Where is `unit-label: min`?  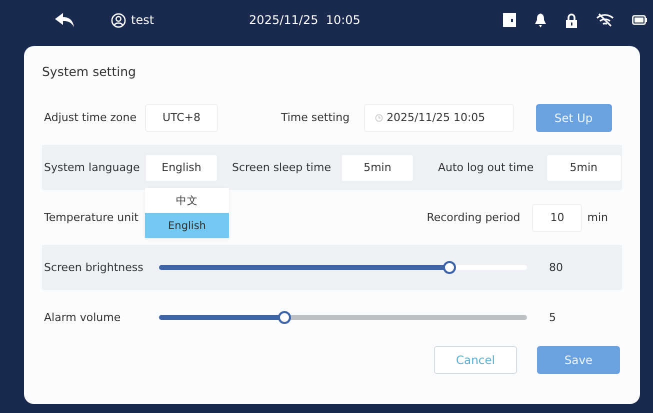
unit-label: min is located at coordinates (597, 217).